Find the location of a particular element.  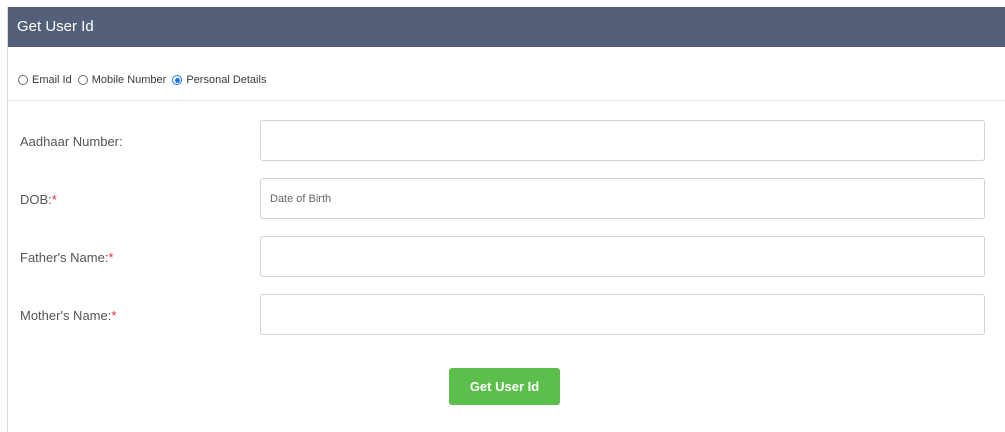

aadhaar-number-input is located at coordinates (622, 140).